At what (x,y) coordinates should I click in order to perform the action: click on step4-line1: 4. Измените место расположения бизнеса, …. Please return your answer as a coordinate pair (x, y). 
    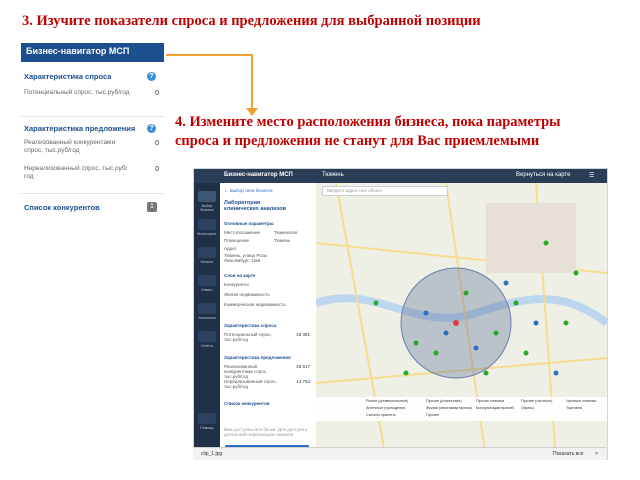
    Looking at the image, I should click on (368, 122).